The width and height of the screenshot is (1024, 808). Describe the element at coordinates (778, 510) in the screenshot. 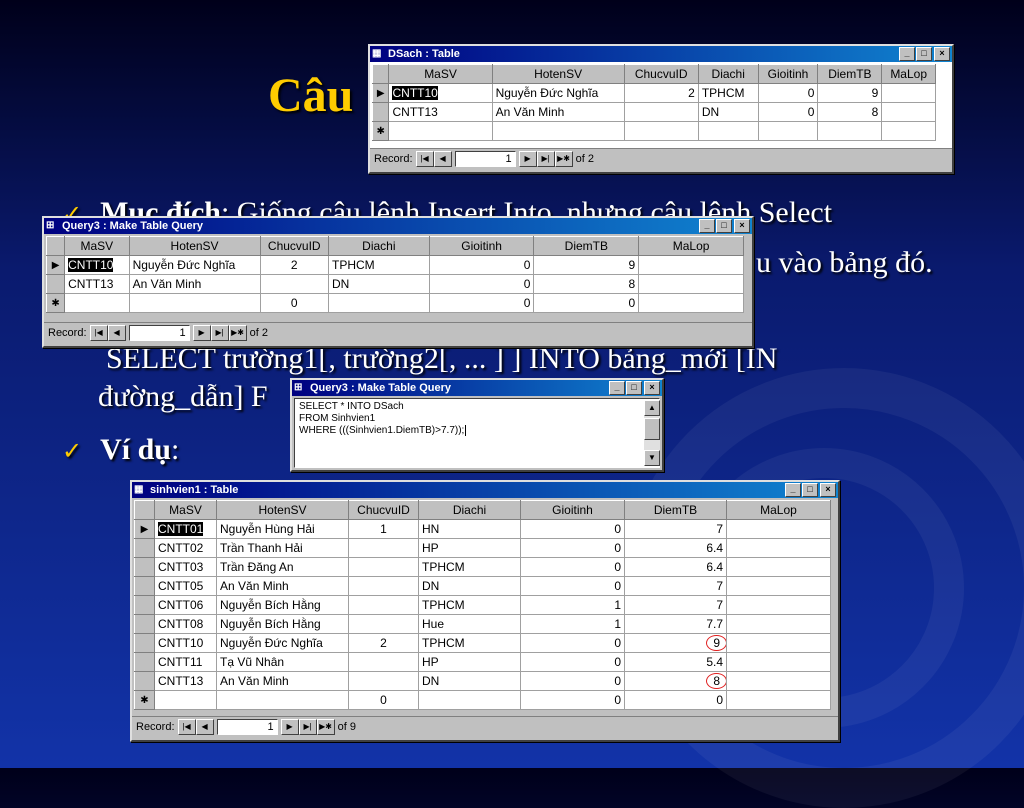

I see `column-header: MaLop` at that location.